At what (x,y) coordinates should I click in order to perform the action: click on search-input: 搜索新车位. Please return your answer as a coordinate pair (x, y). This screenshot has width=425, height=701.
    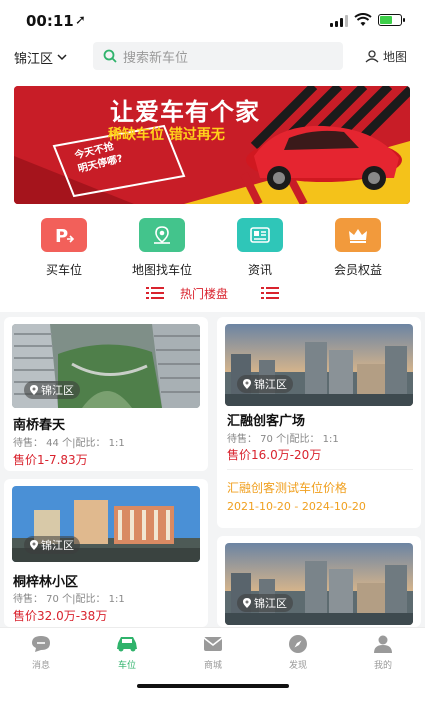
    Looking at the image, I should click on (218, 56).